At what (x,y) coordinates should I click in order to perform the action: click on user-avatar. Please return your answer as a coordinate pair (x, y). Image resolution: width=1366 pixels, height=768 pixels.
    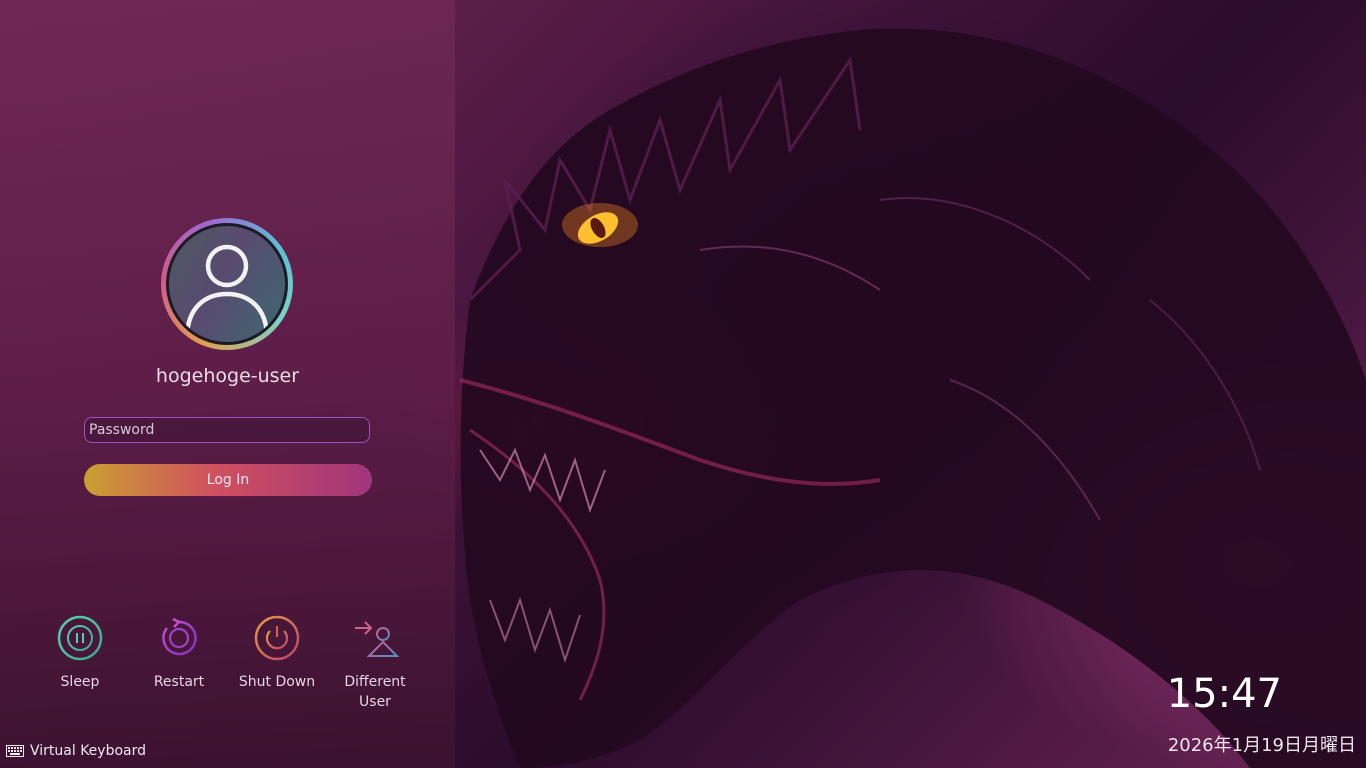
    Looking at the image, I should click on (227, 284).